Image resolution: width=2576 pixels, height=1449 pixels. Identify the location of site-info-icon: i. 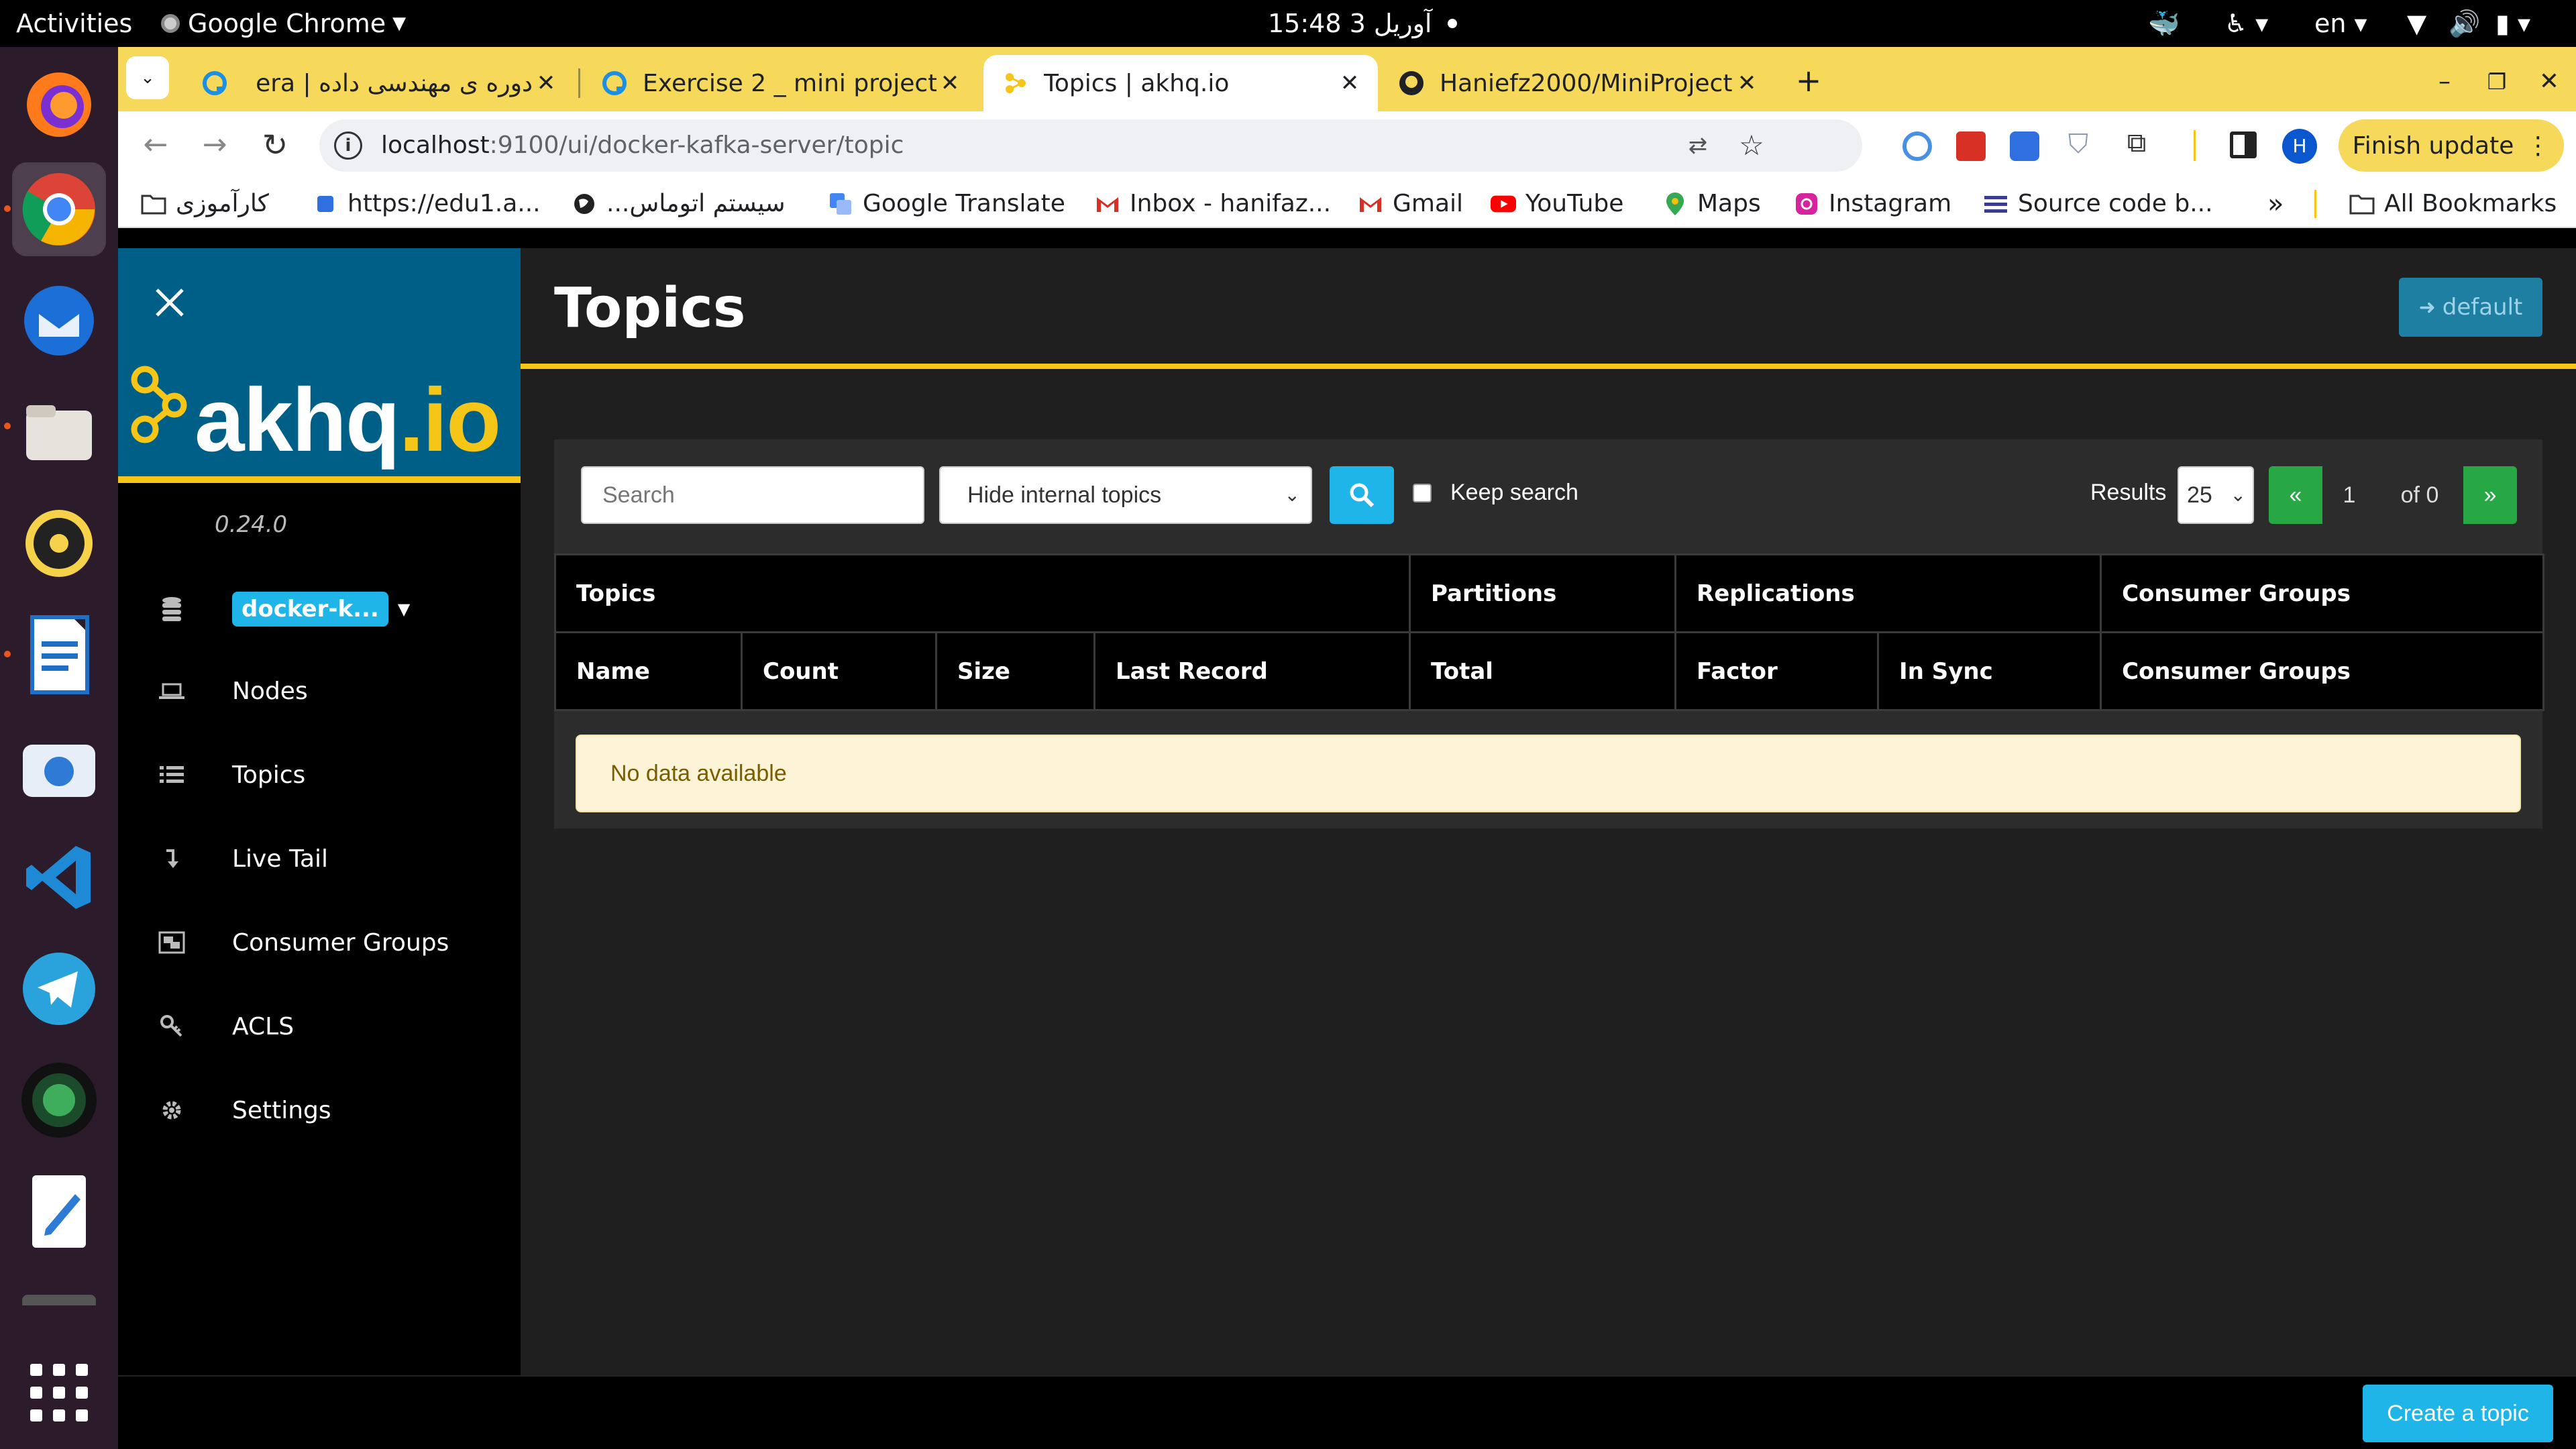
(348, 145).